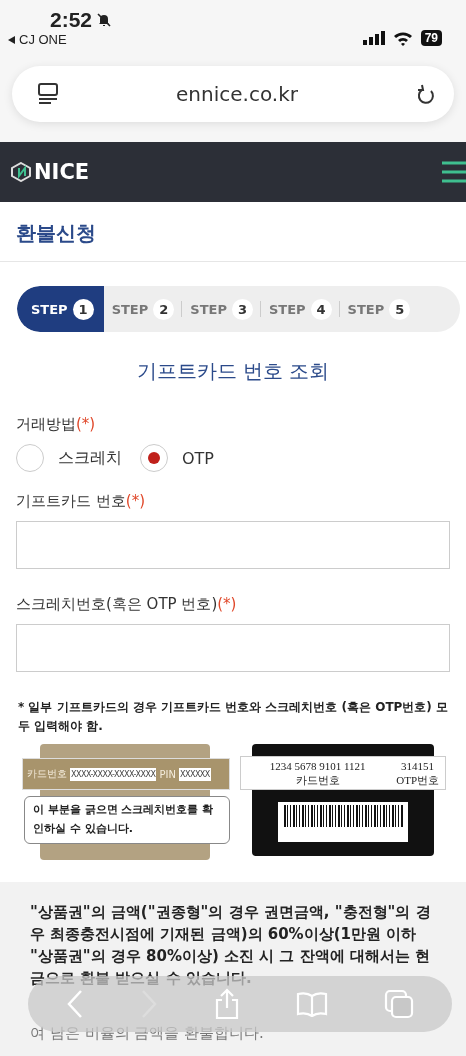 This screenshot has height=1056, width=466. Describe the element at coordinates (56, 424) in the screenshot. I see `field-label: 거래방법(*)` at that location.